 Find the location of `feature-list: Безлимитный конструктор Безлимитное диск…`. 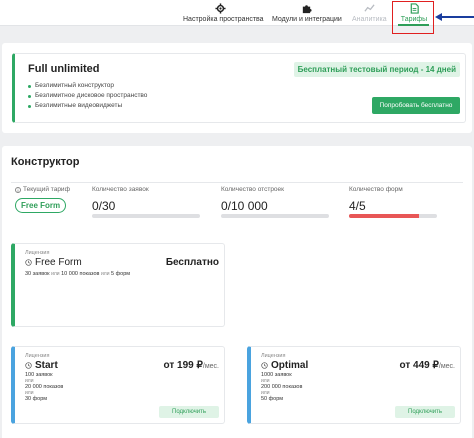

feature-list: Безлимитный конструктор Безлимитное диск… is located at coordinates (87, 96).